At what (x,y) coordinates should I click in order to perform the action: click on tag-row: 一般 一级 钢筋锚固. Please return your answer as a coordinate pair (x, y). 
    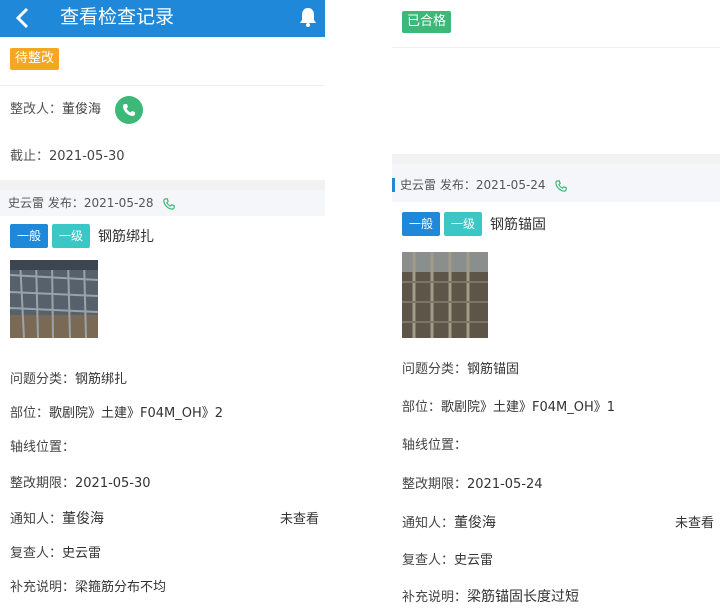
    Looking at the image, I should click on (556, 222).